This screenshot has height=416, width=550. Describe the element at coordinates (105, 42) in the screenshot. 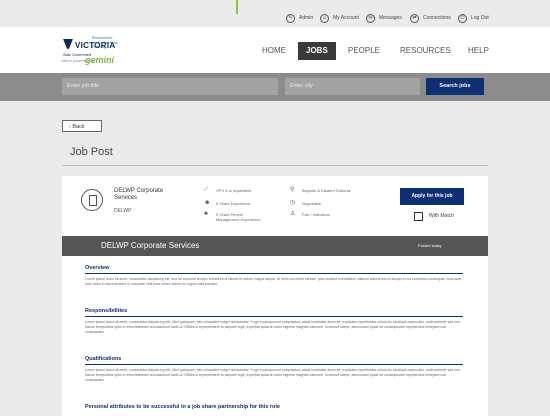

I see `department-name: Environment, Land, Water and Planning` at that location.